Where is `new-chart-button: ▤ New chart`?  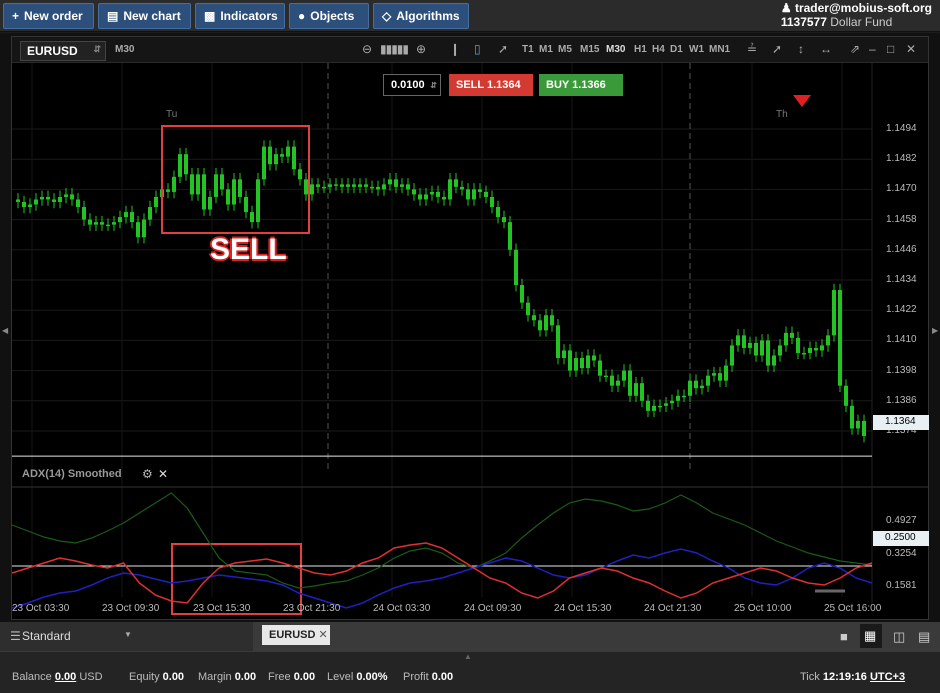 new-chart-button: ▤ New chart is located at coordinates (144, 16).